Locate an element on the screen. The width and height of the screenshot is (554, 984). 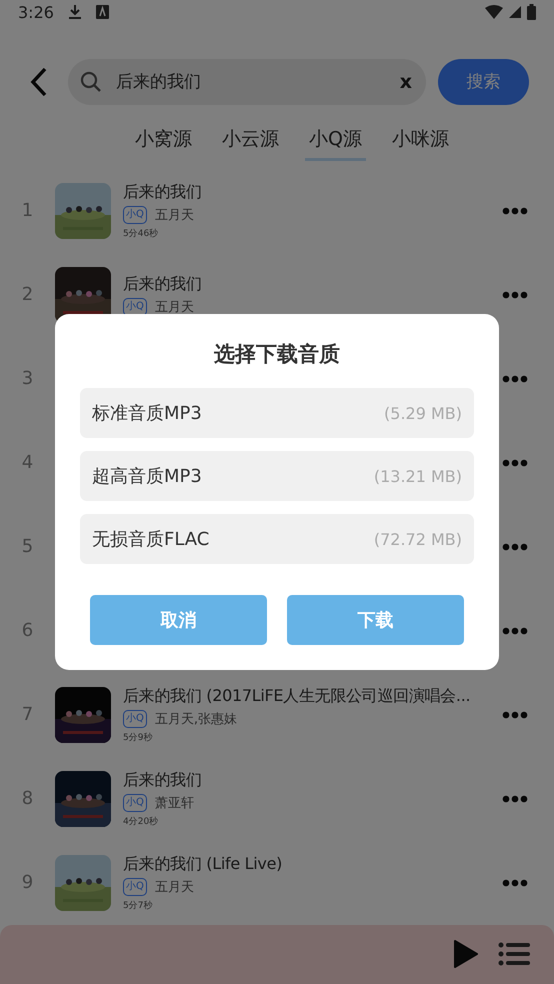
wifi-icon is located at coordinates (494, 12).